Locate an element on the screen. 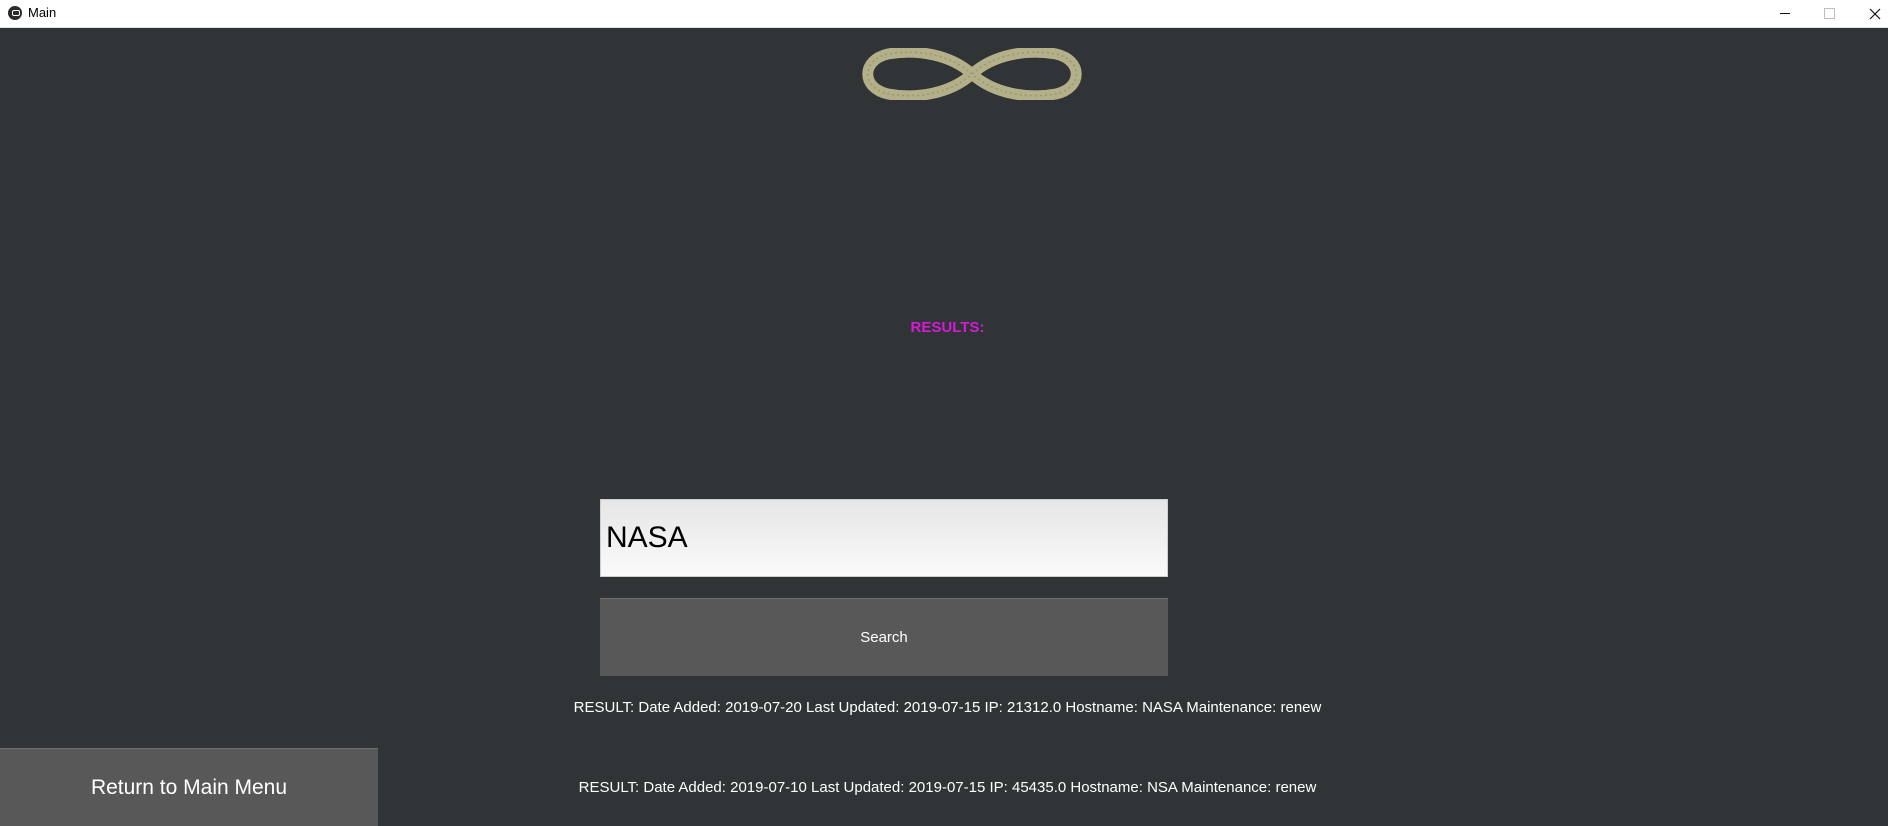 The width and height of the screenshot is (1888, 826). maximize-icon is located at coordinates (1829, 13).